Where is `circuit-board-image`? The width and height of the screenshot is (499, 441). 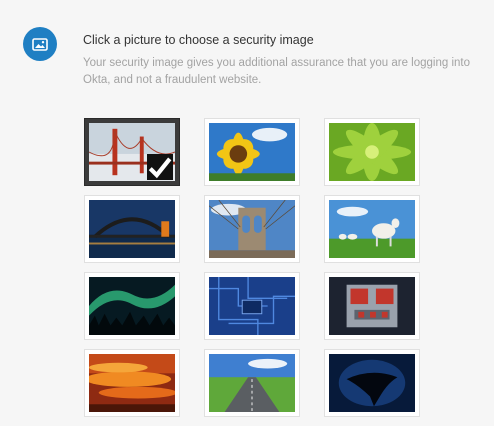 circuit-board-image is located at coordinates (252, 306).